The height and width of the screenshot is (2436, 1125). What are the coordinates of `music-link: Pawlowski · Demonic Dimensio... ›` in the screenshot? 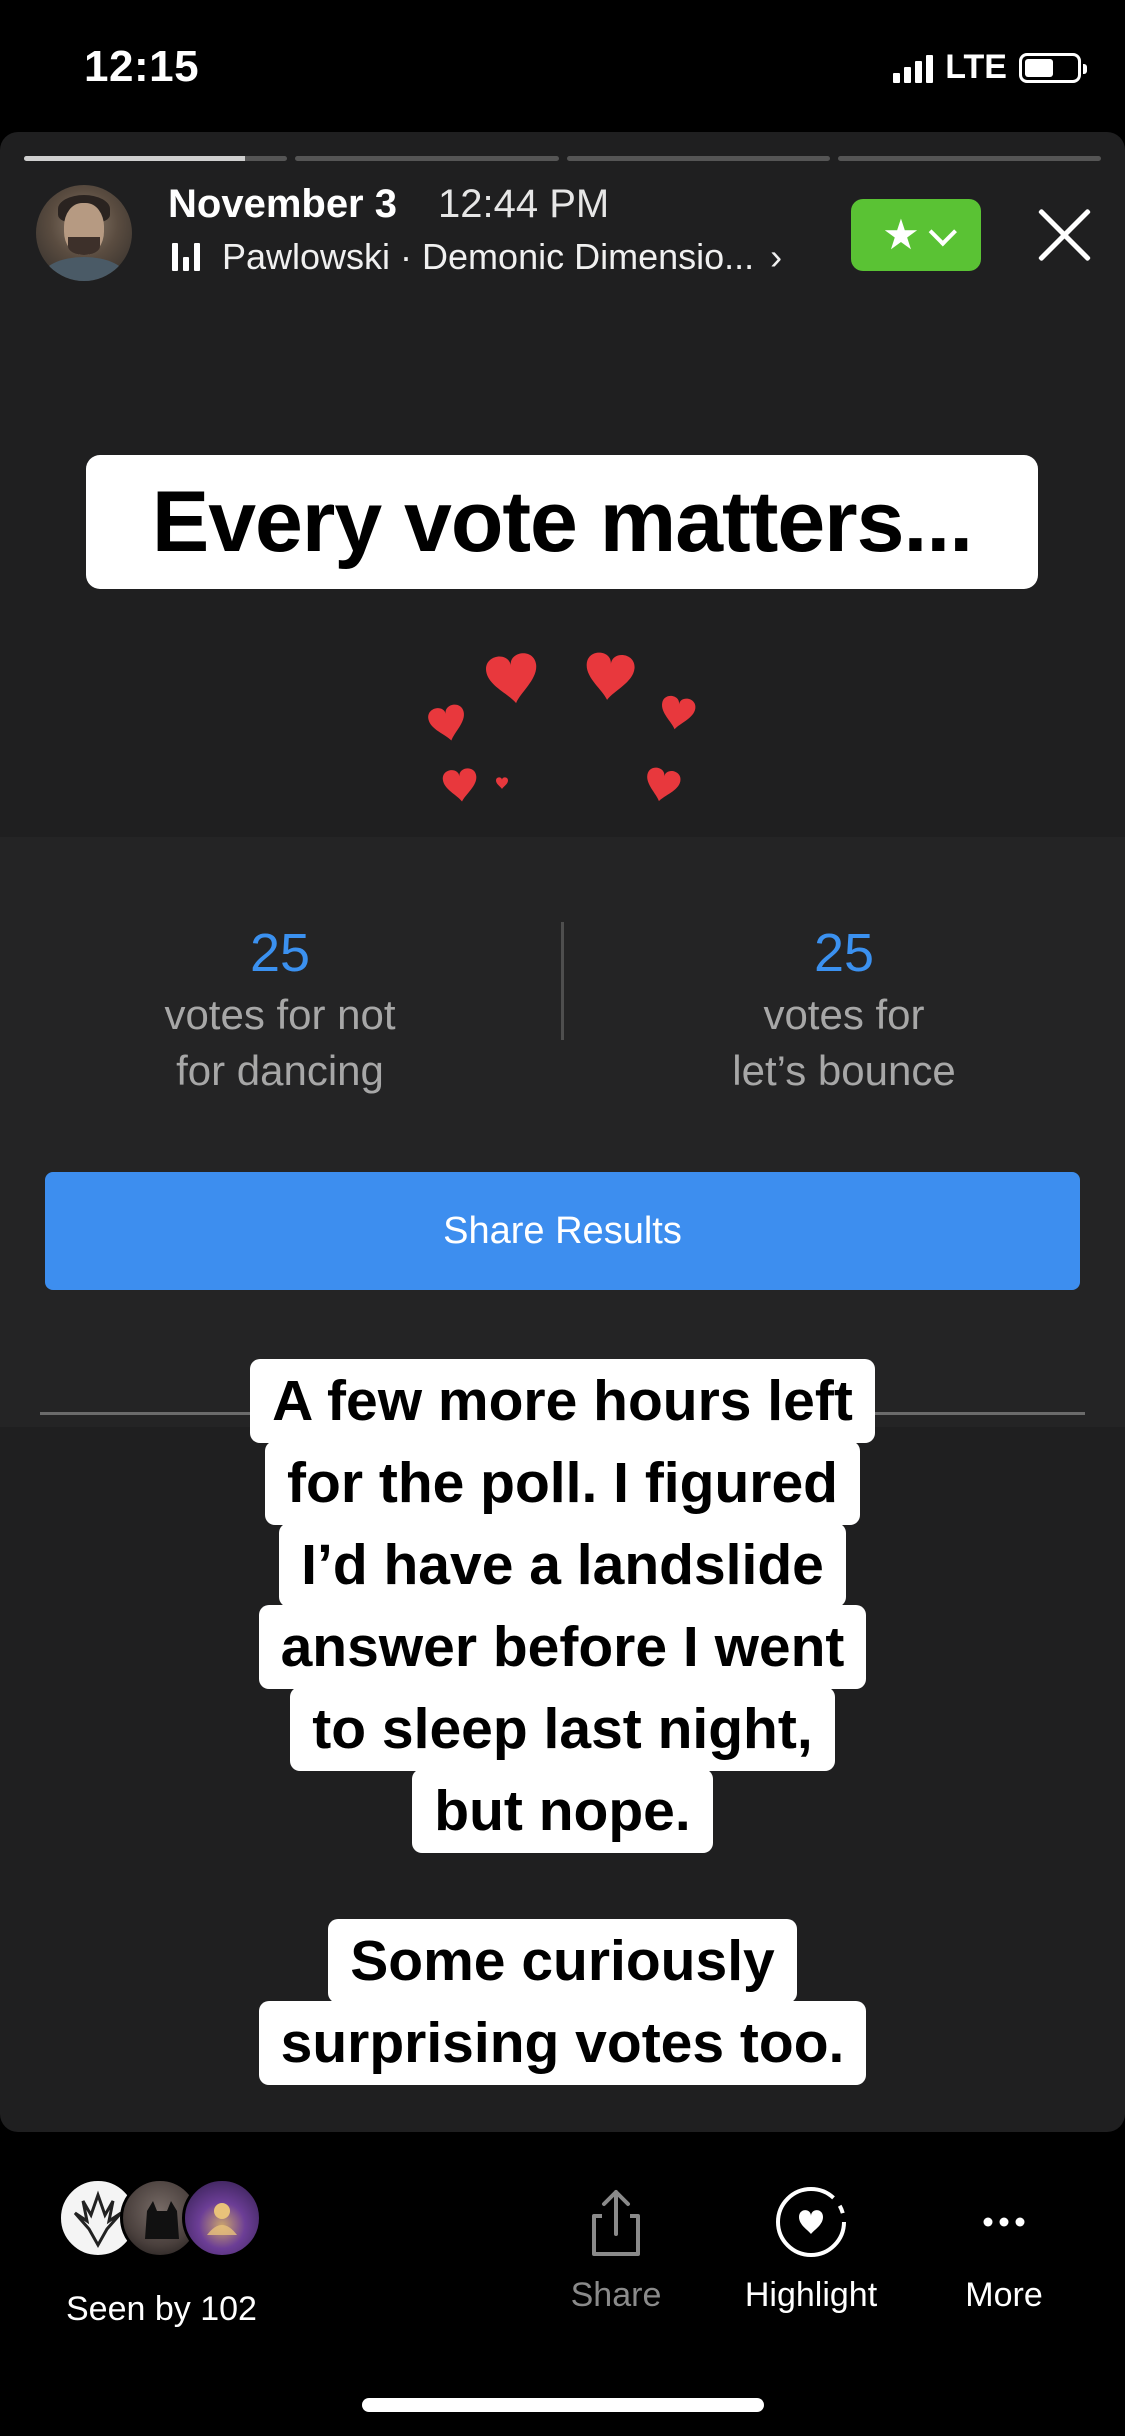 It's located at (477, 257).